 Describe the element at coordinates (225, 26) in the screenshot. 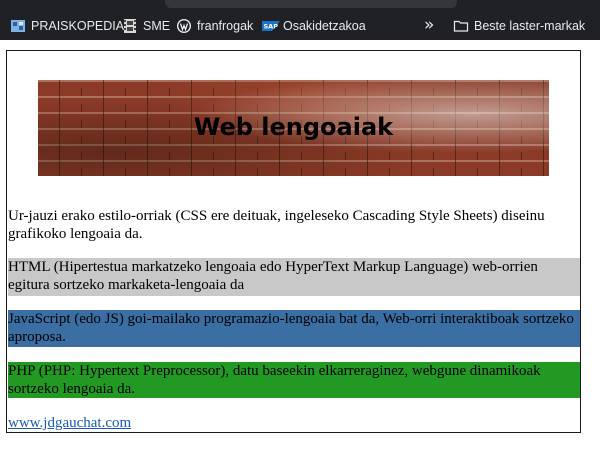

I see `bookmark-label: franfrogak` at that location.